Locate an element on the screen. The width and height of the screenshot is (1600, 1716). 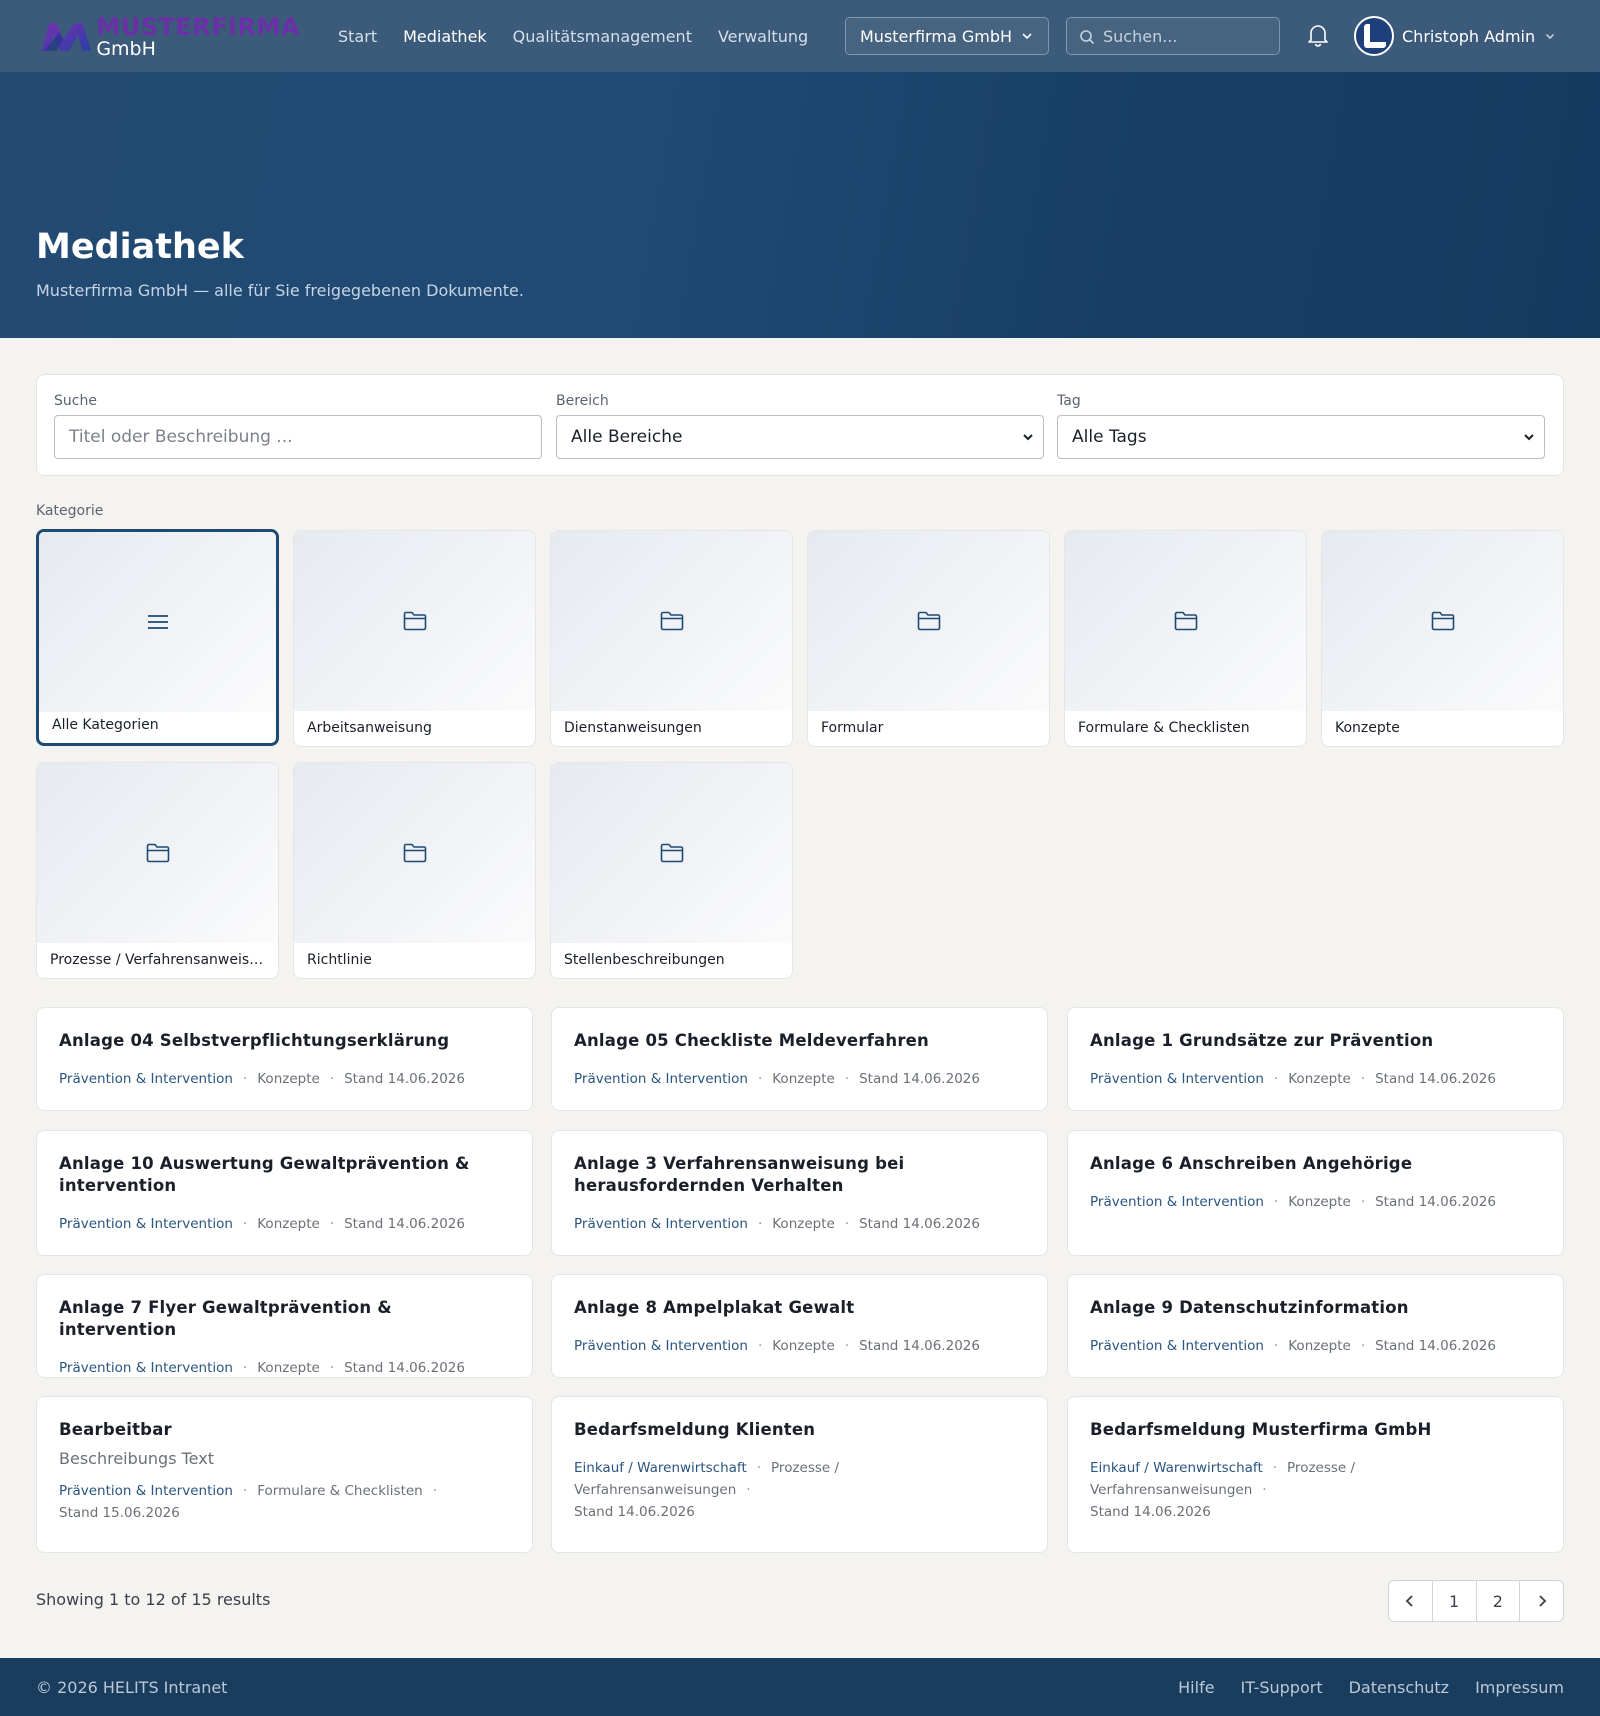
search-input is located at coordinates (305, 437).